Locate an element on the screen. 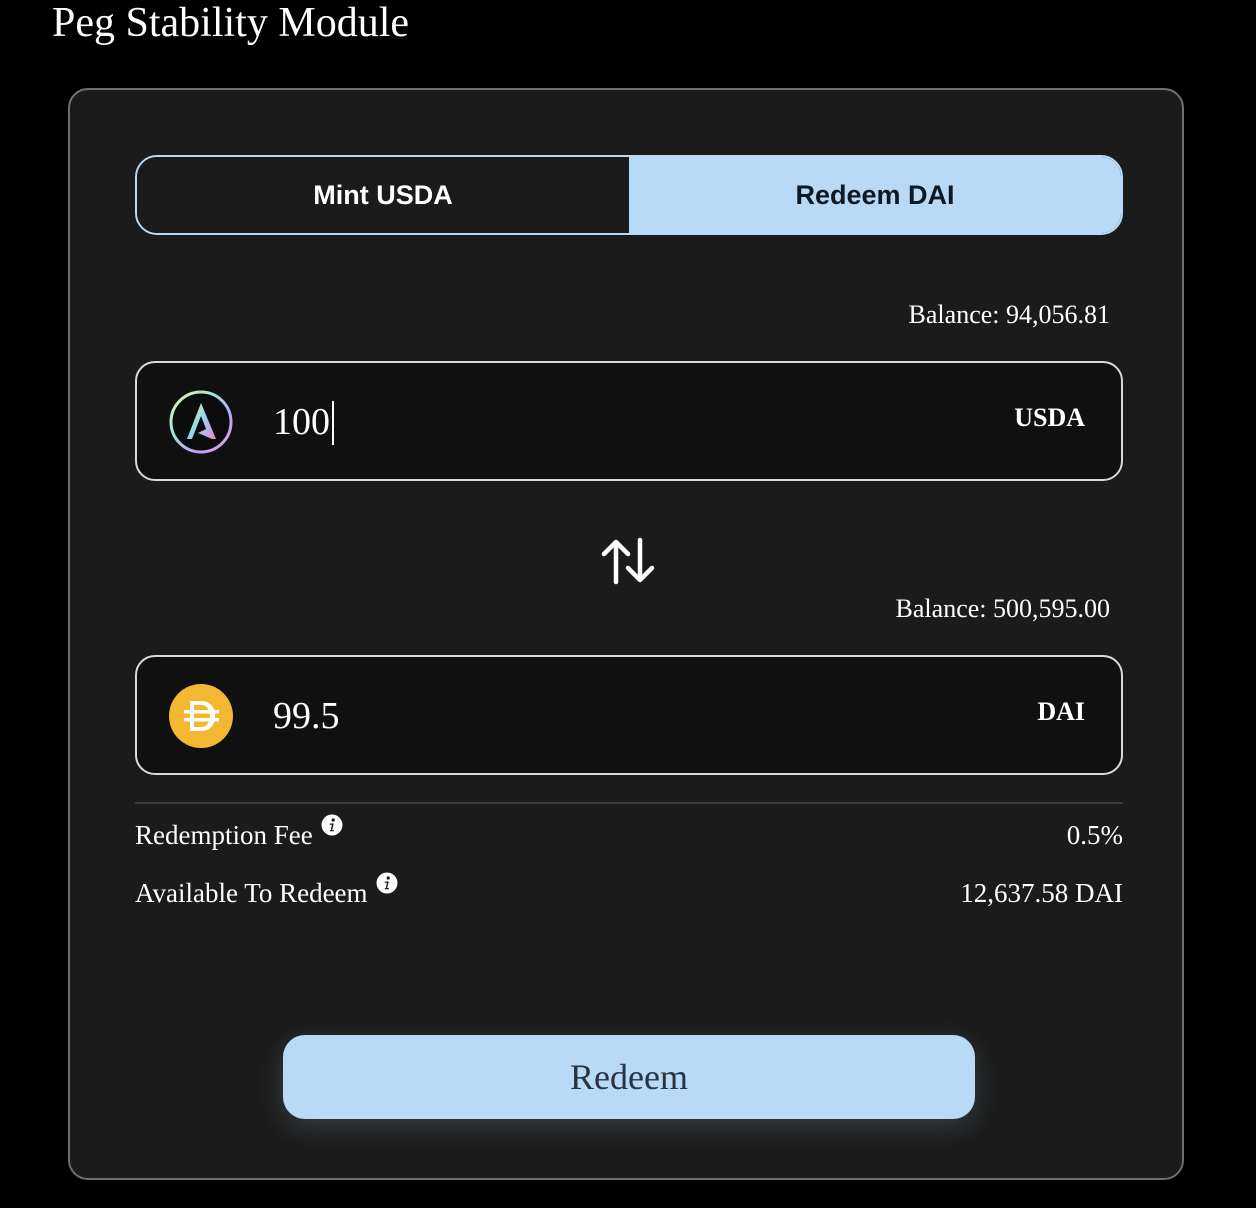 The width and height of the screenshot is (1256, 1208). redemption-fee-value: 0.5% is located at coordinates (1094, 835).